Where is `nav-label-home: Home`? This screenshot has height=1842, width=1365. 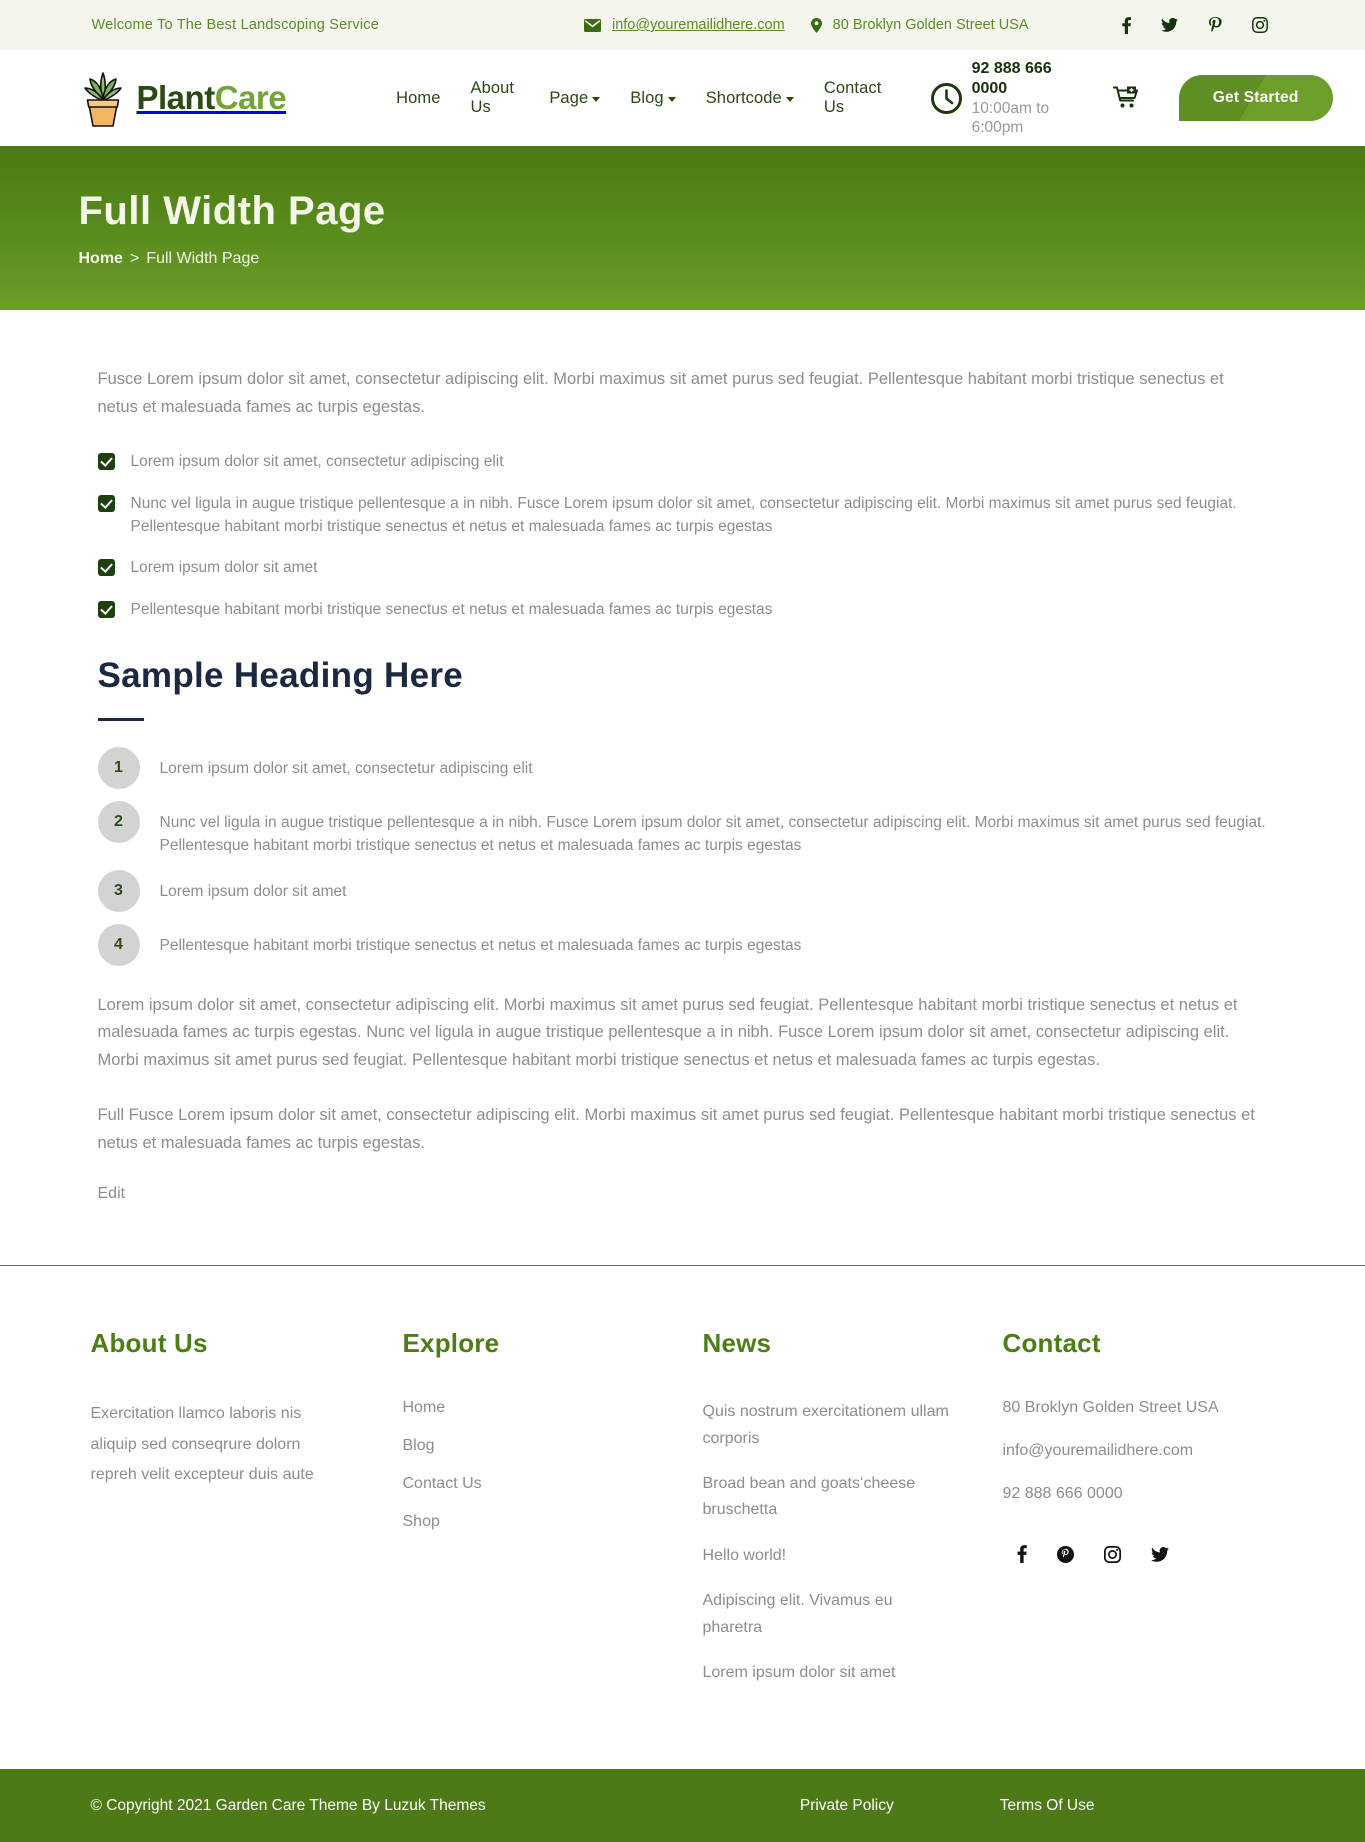
nav-label-home: Home is located at coordinates (418, 97).